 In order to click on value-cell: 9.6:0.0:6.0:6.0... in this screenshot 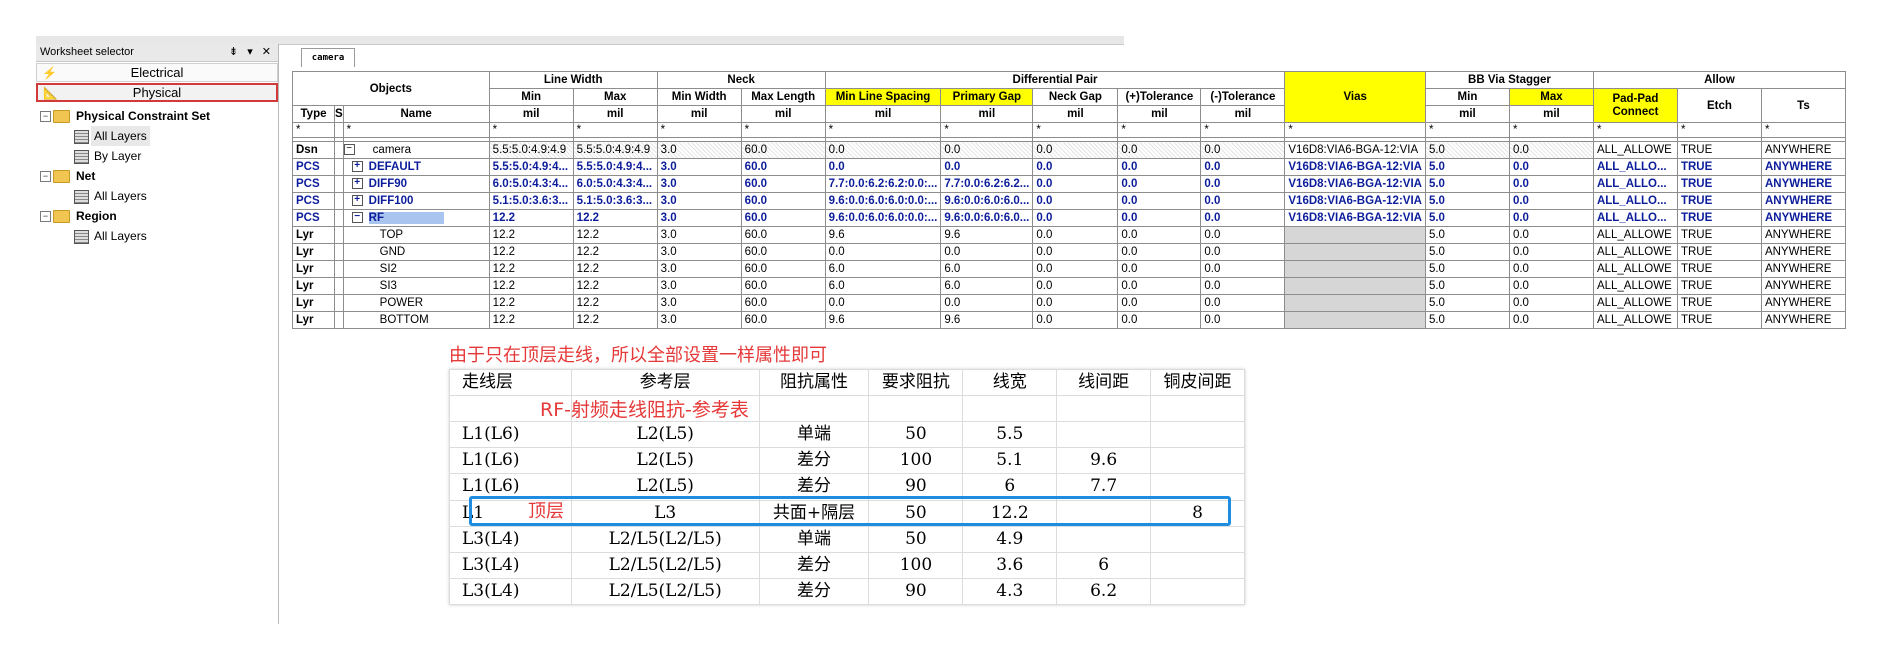, I will do `click(987, 201)`.